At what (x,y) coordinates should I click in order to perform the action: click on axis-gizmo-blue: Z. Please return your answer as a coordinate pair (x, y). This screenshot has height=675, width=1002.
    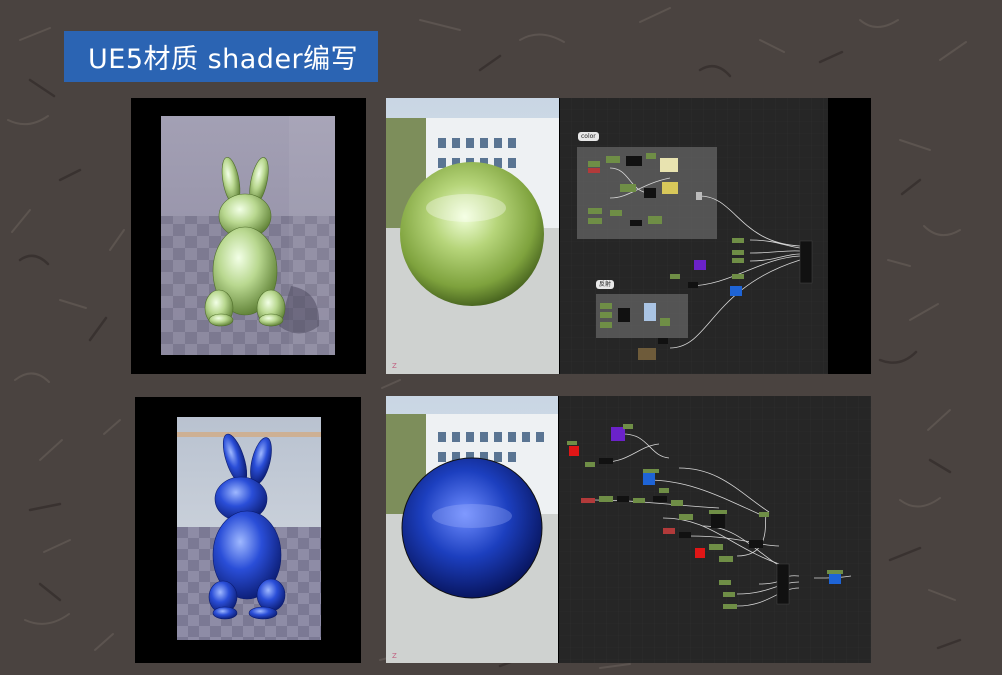
    Looking at the image, I should click on (394, 656).